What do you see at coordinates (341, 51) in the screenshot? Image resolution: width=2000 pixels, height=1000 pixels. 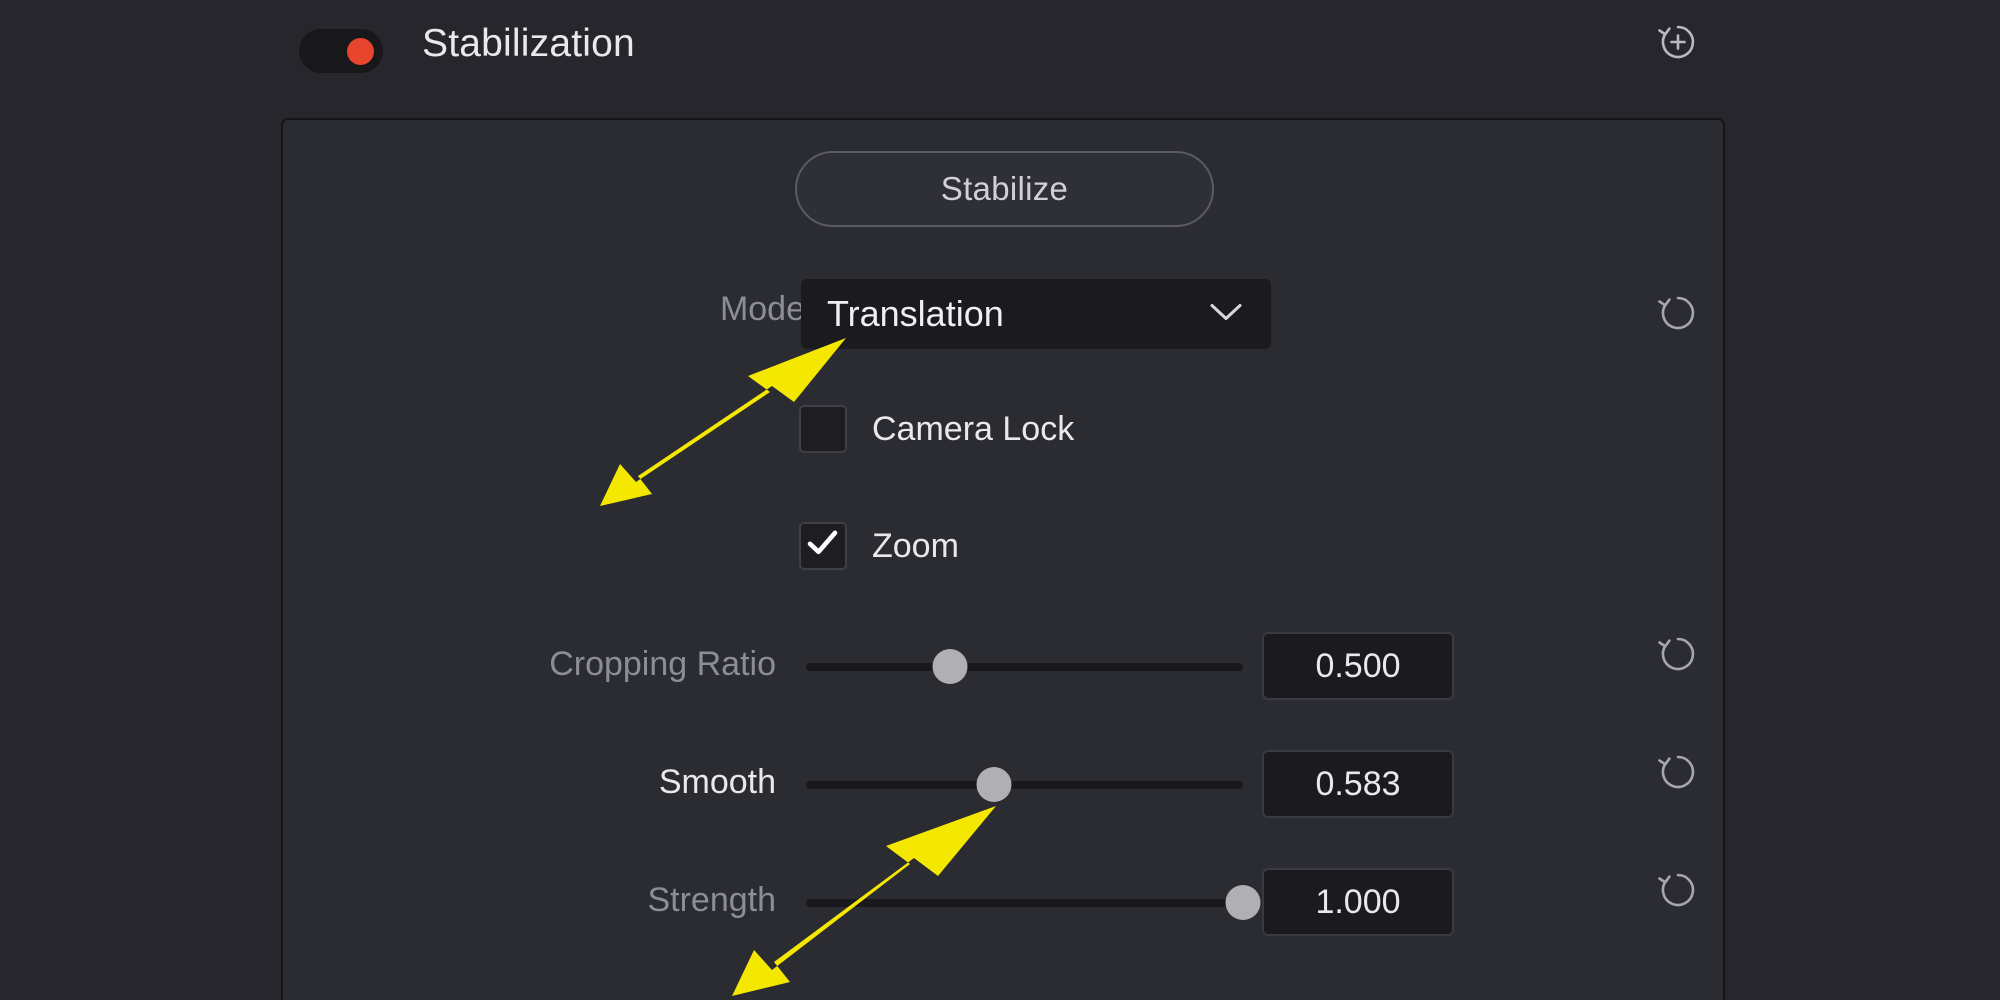 I see `stabilization-enable-toggle` at bounding box center [341, 51].